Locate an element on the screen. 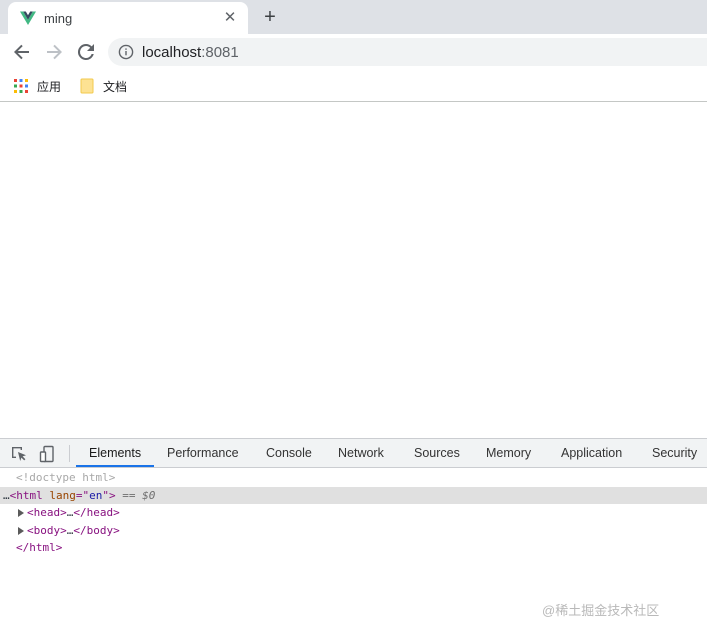  device-toolbar-icon is located at coordinates (48, 454).